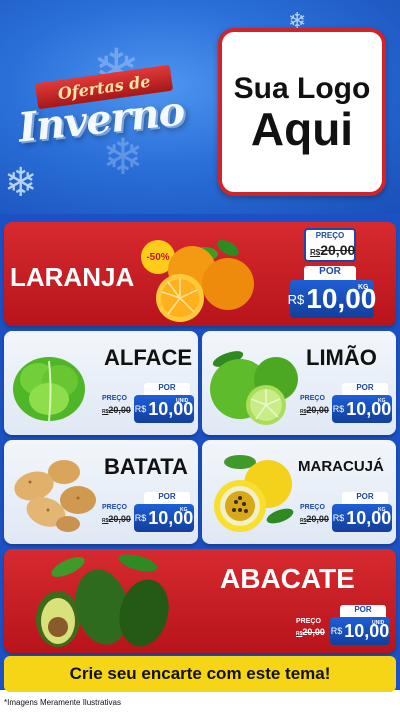 Image resolution: width=400 pixels, height=712 pixels. Describe the element at coordinates (254, 493) in the screenshot. I see `passion-fruit-icon` at that location.